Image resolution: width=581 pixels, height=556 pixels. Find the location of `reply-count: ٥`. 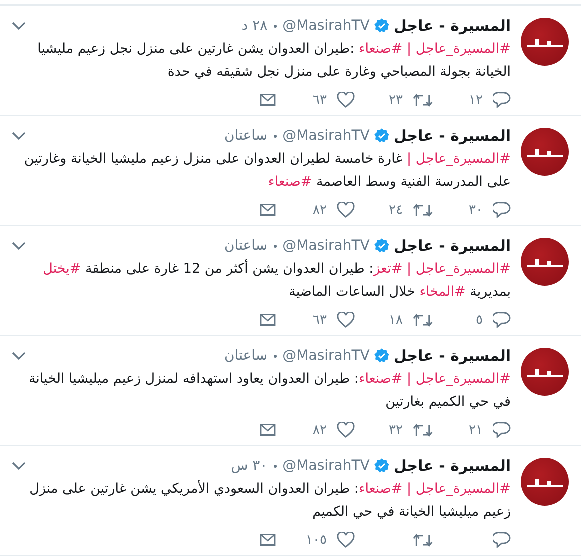

reply-count: ٥ is located at coordinates (479, 320).